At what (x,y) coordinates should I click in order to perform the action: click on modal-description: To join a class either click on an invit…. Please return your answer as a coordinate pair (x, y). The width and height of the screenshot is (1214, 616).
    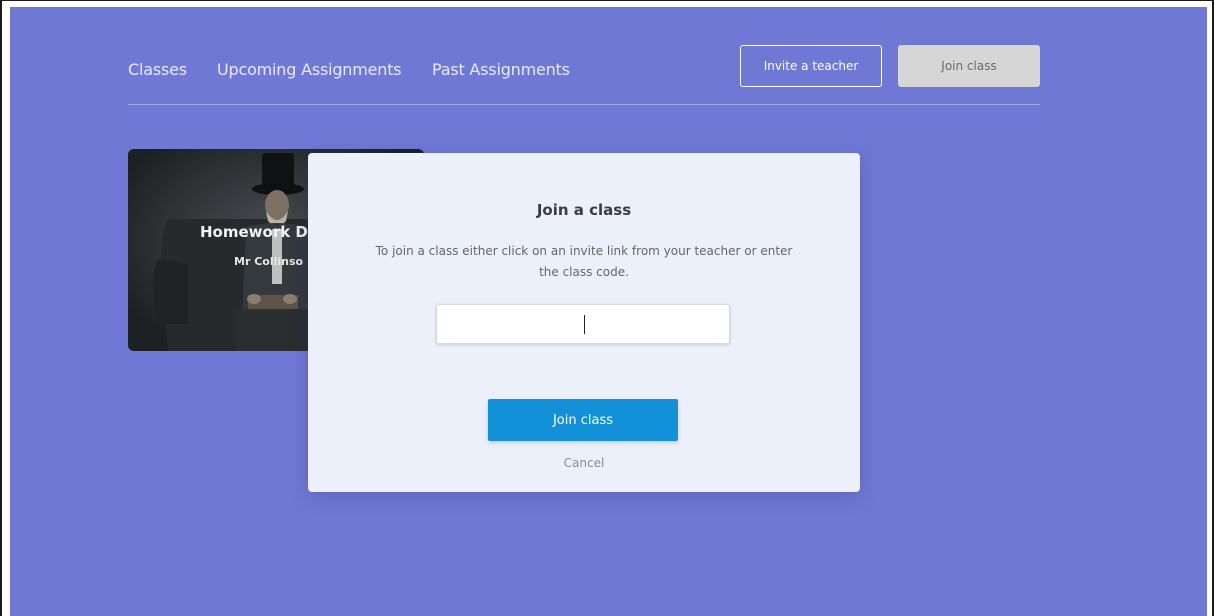
    Looking at the image, I should click on (584, 261).